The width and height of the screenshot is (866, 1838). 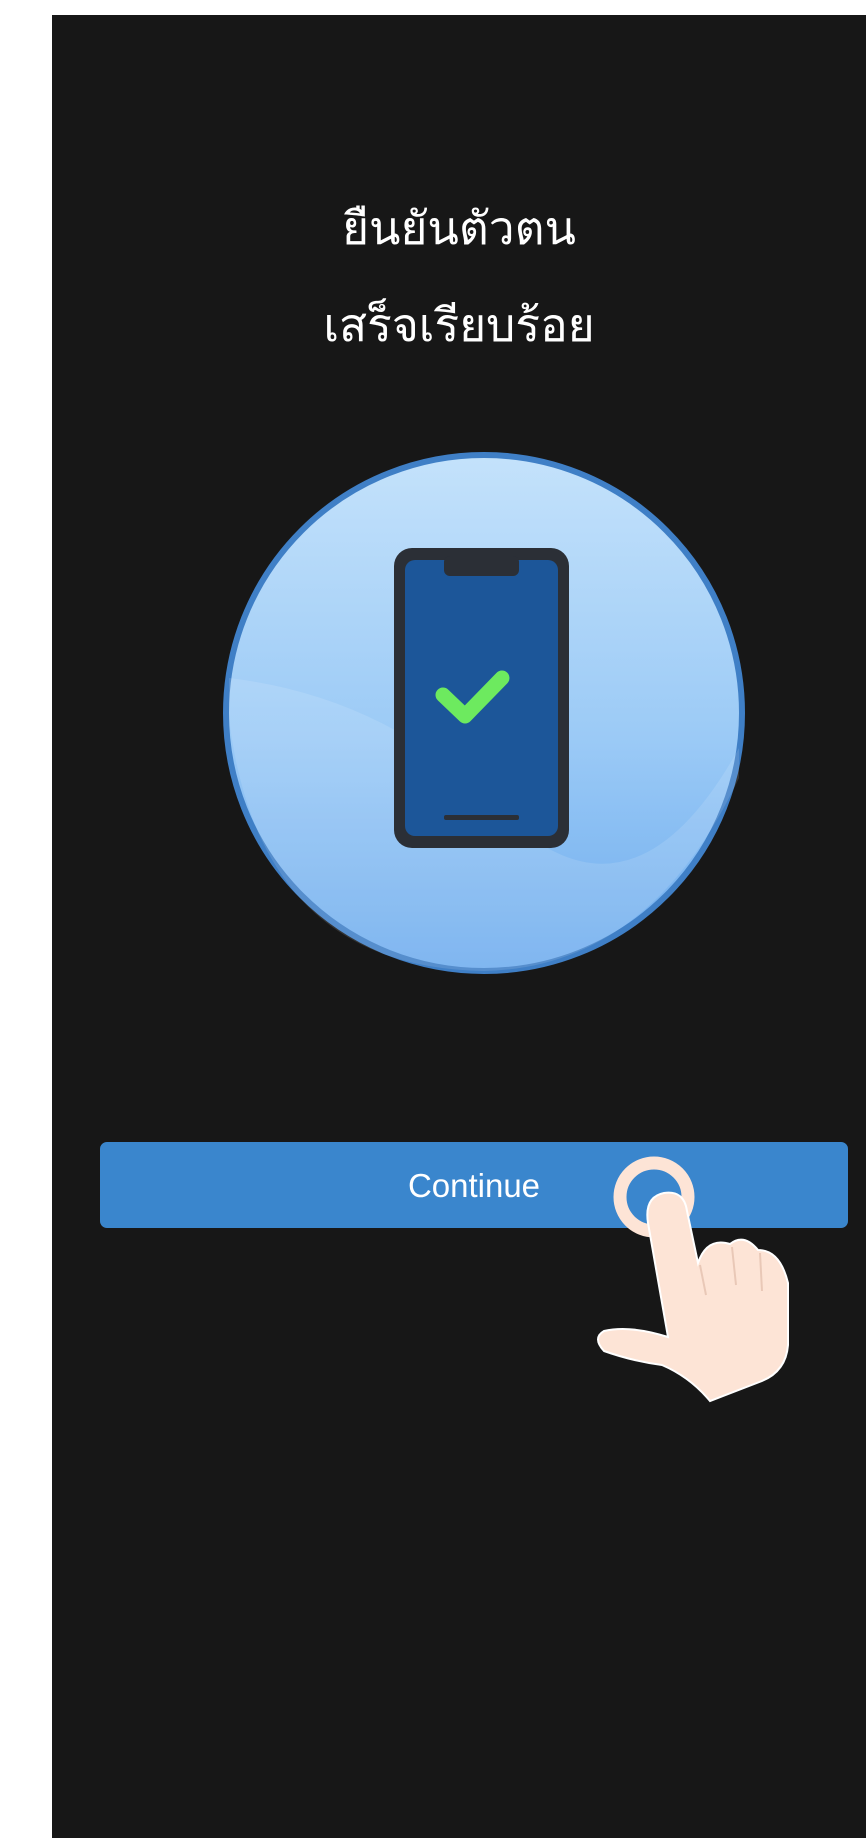 I want to click on phone-home-bar, so click(x=481, y=817).